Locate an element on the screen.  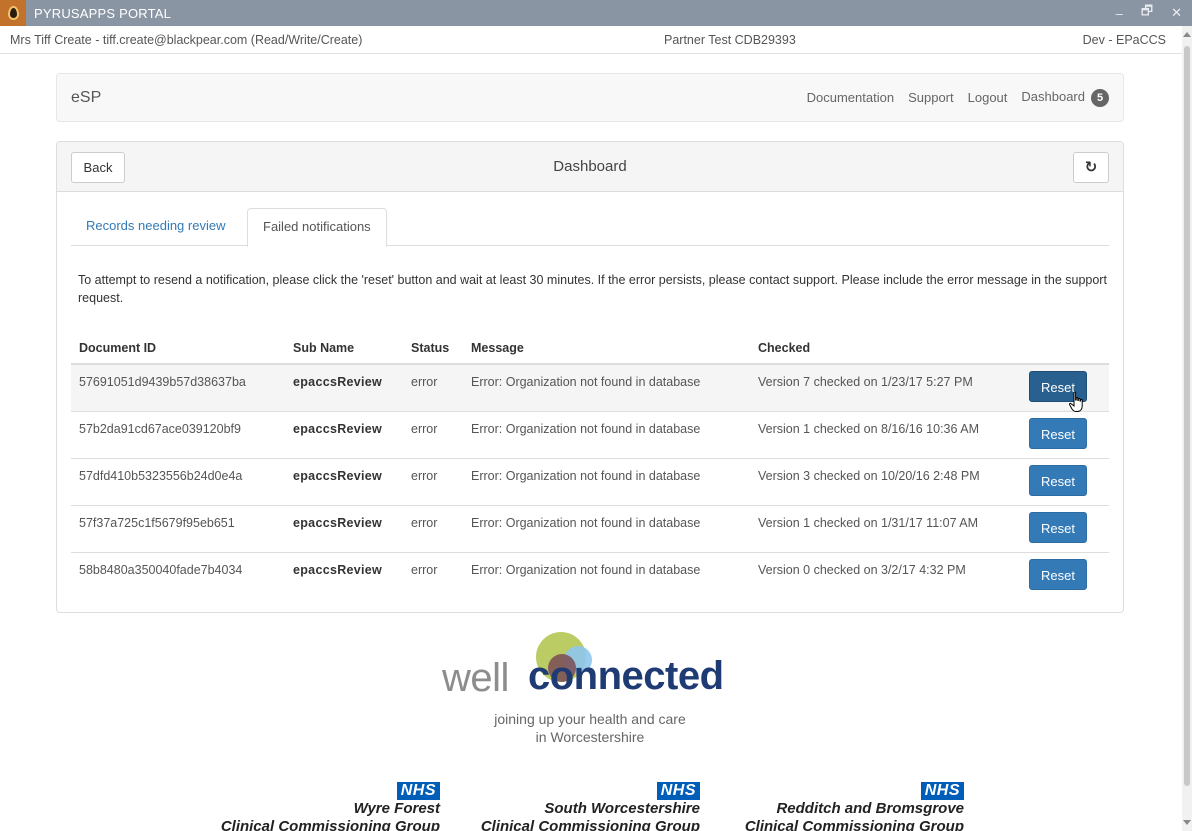
scroll-up-icon is located at coordinates (1187, 34).